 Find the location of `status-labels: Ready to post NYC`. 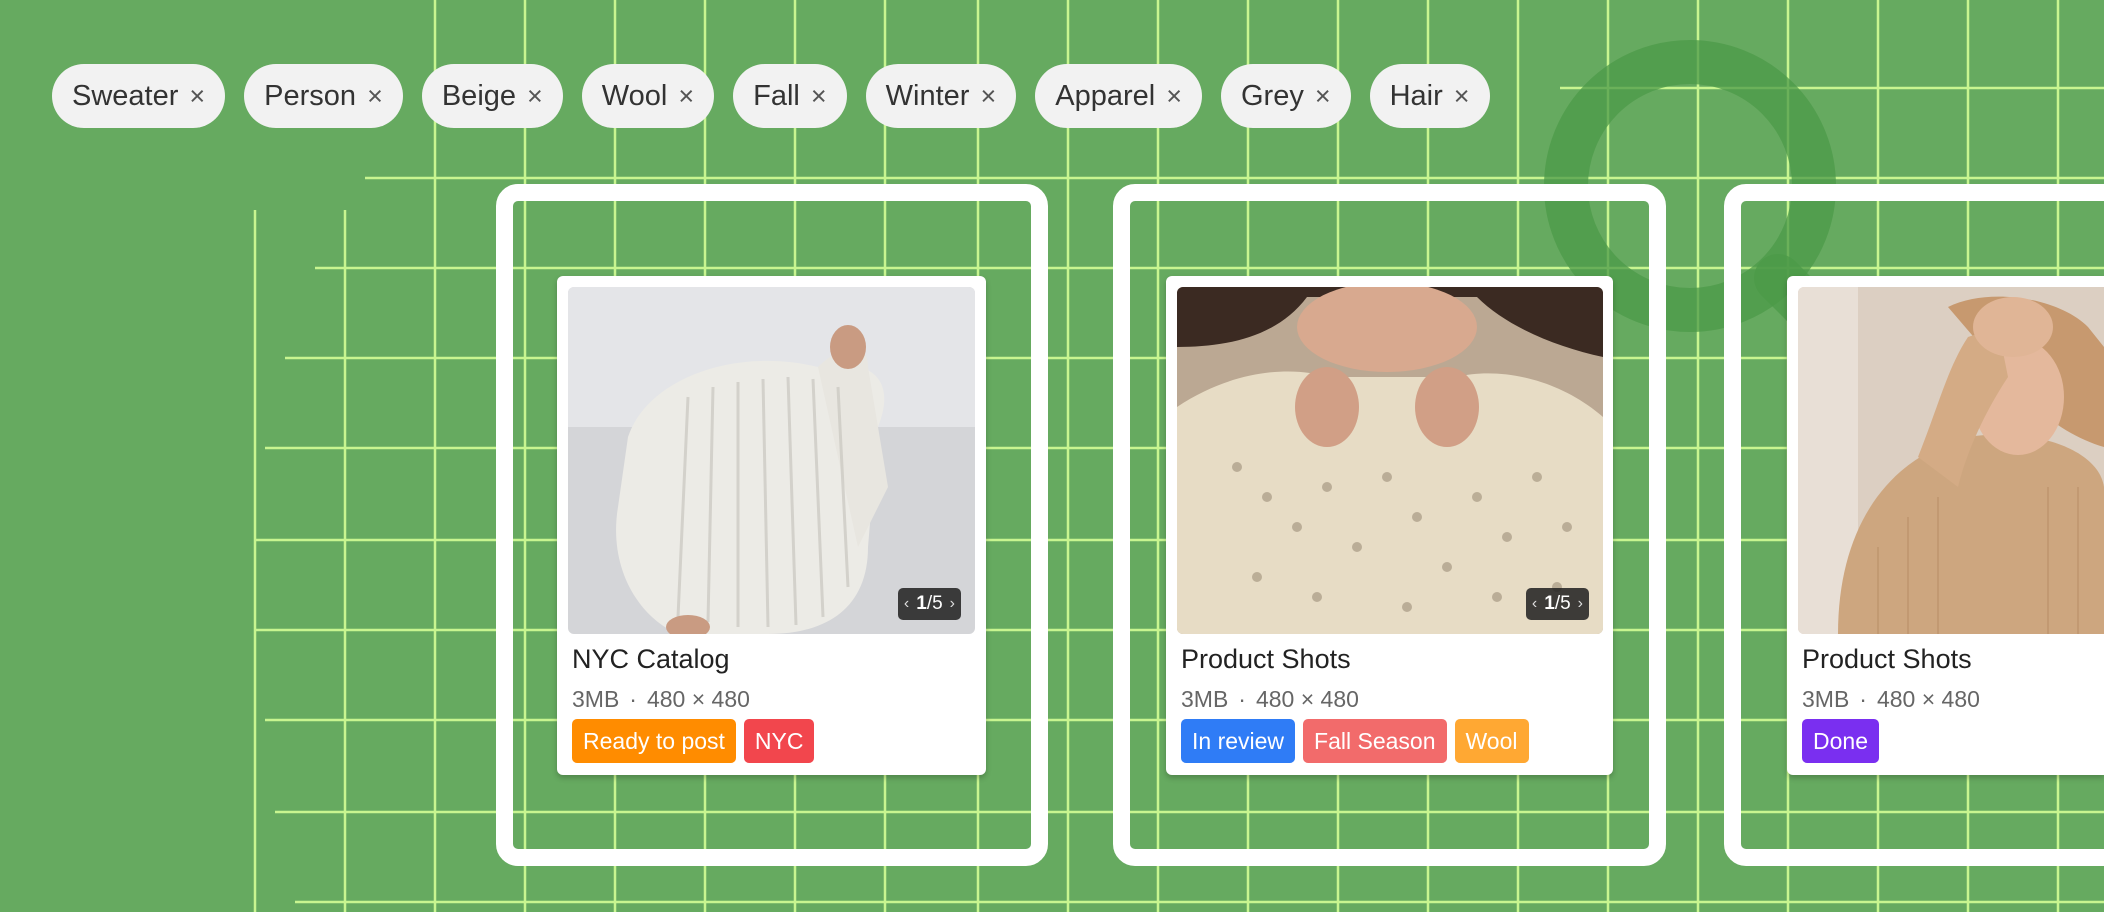

status-labels: Ready to post NYC is located at coordinates (693, 741).